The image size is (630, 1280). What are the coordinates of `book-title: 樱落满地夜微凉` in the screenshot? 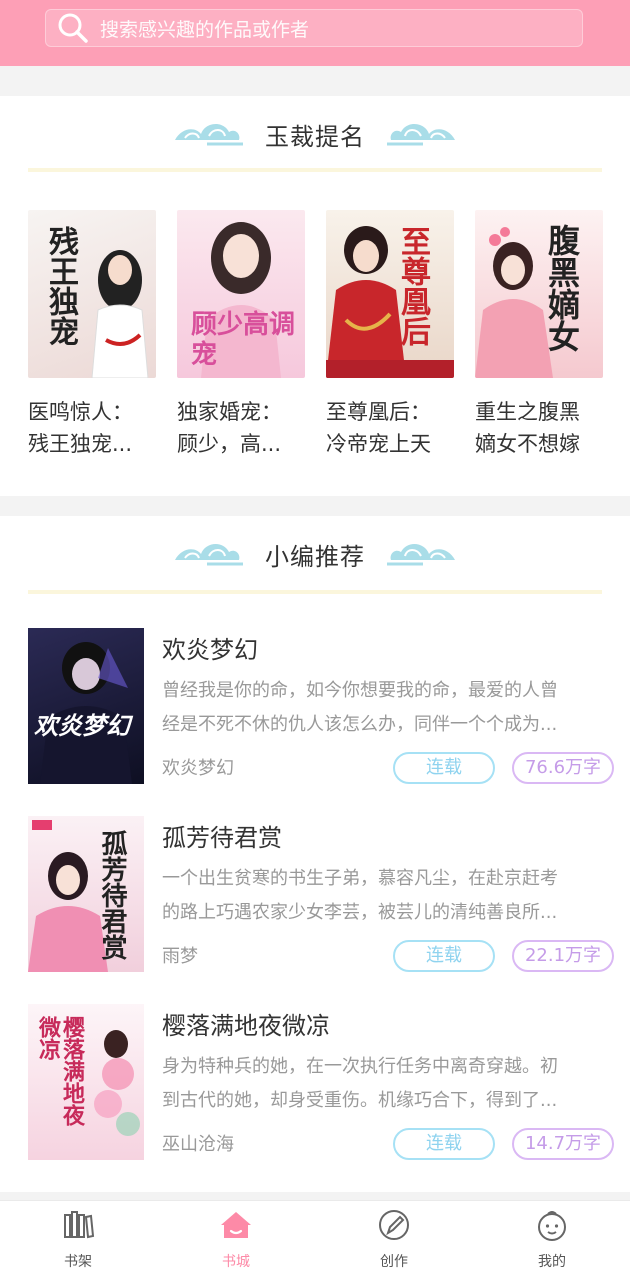 It's located at (246, 1023).